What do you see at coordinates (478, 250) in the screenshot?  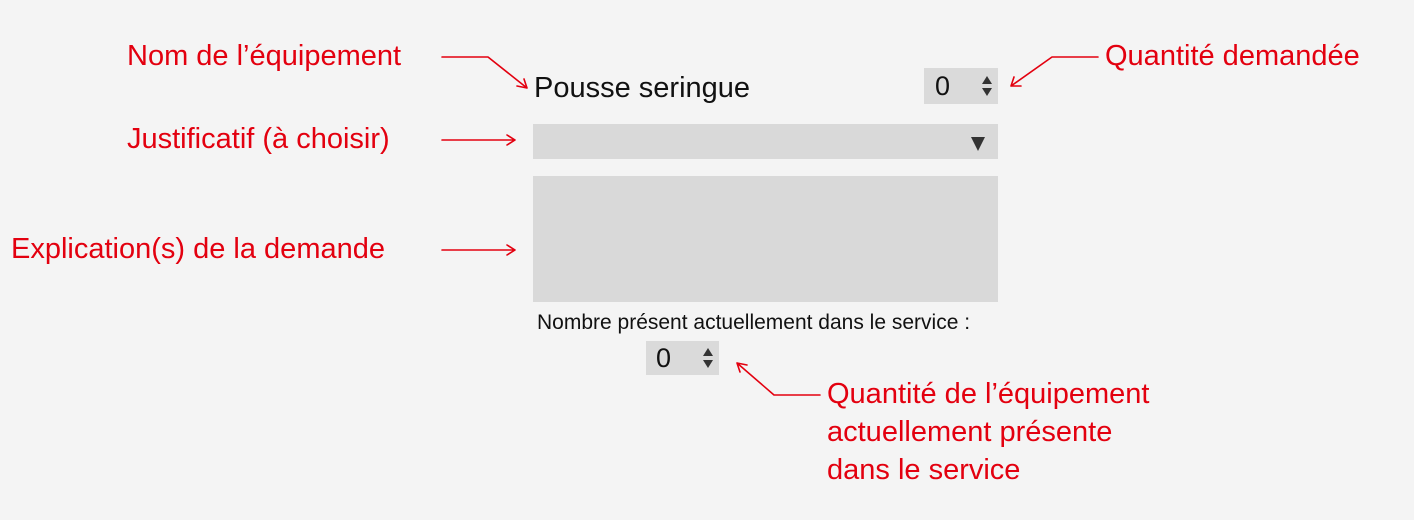 I see `arrow-explanation` at bounding box center [478, 250].